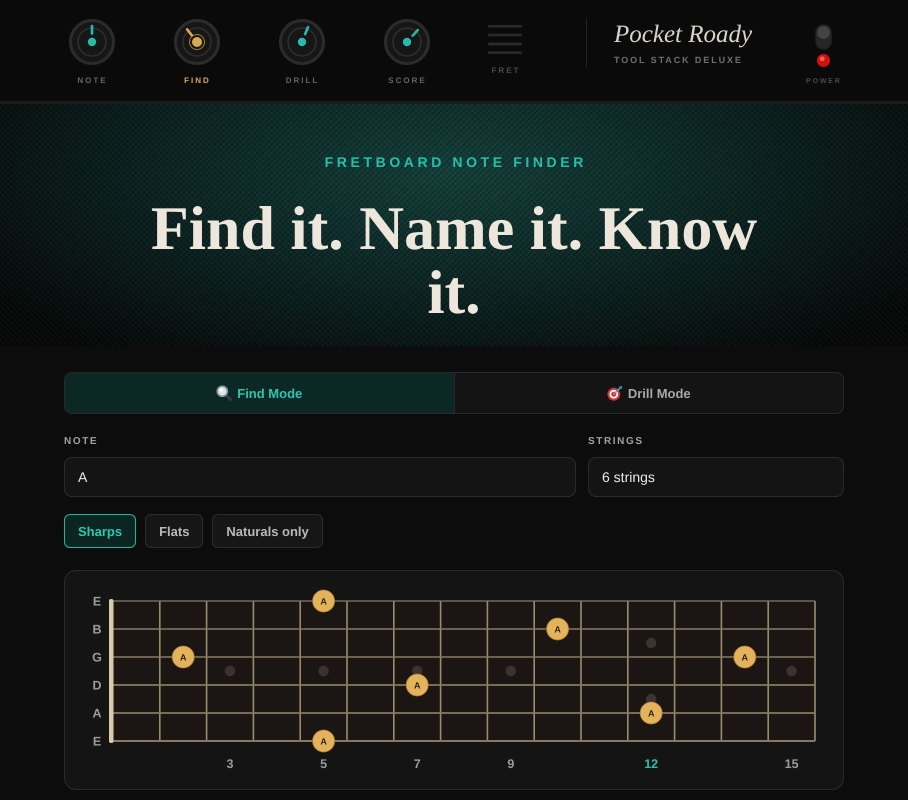  I want to click on fret-number: 15, so click(791, 764).